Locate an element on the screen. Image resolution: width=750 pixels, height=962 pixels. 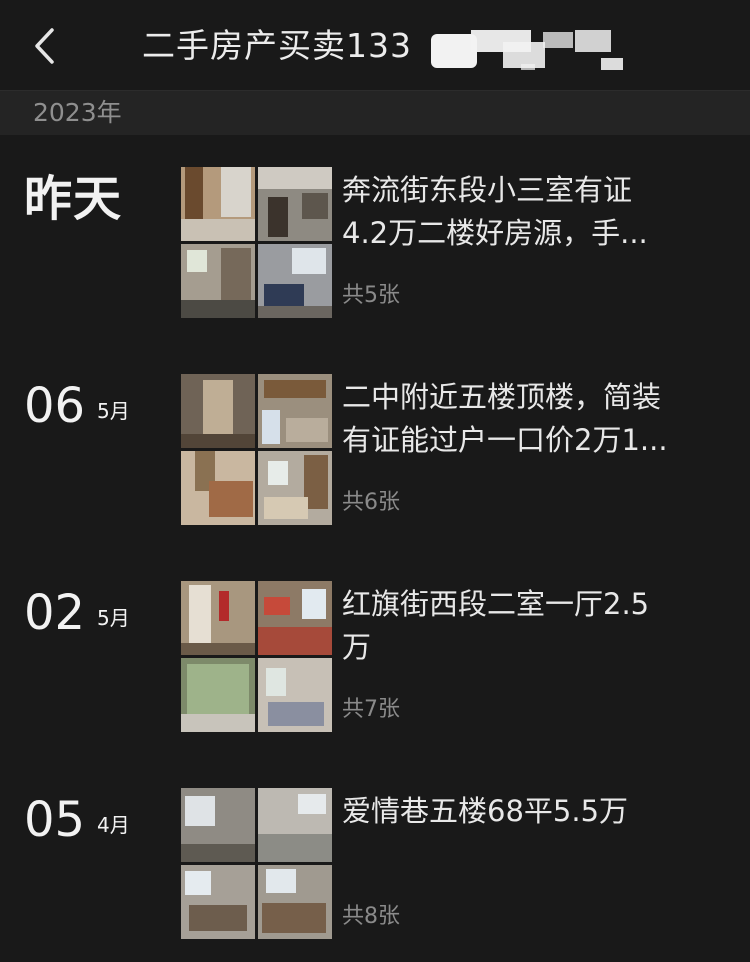
post-text-line: 二中附近五楼顶楼，简装 is located at coordinates (502, 397).